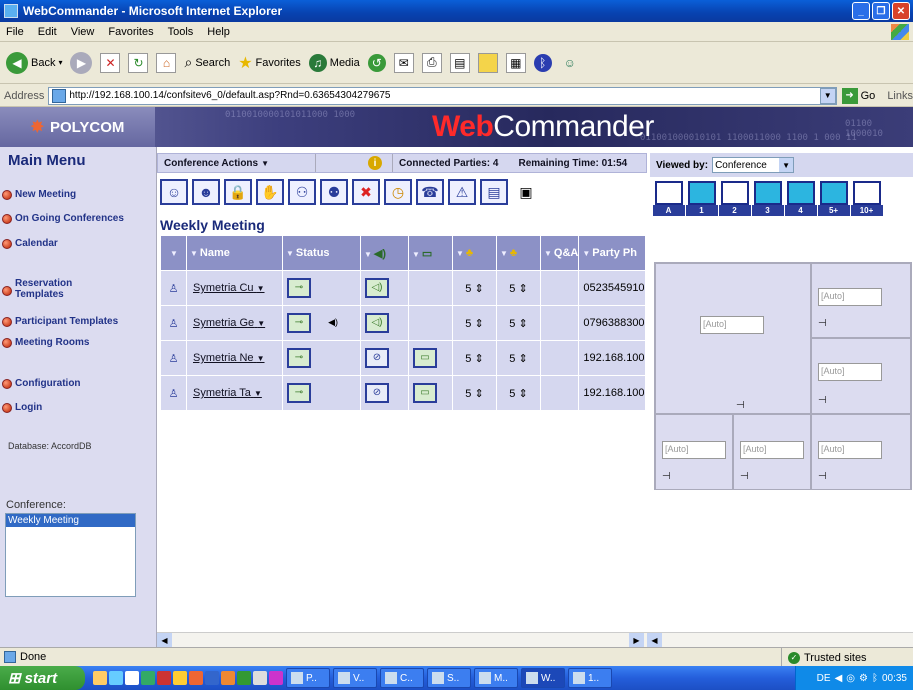 This screenshot has height=690, width=913. I want to click on menu-tools: Tools, so click(181, 32).